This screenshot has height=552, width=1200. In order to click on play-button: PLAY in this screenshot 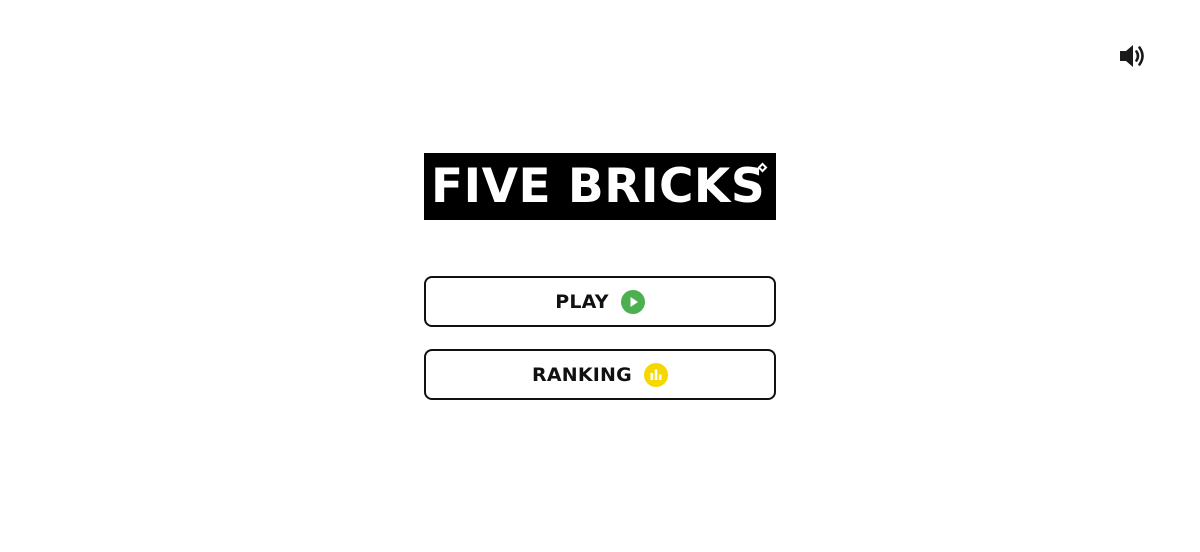, I will do `click(600, 301)`.